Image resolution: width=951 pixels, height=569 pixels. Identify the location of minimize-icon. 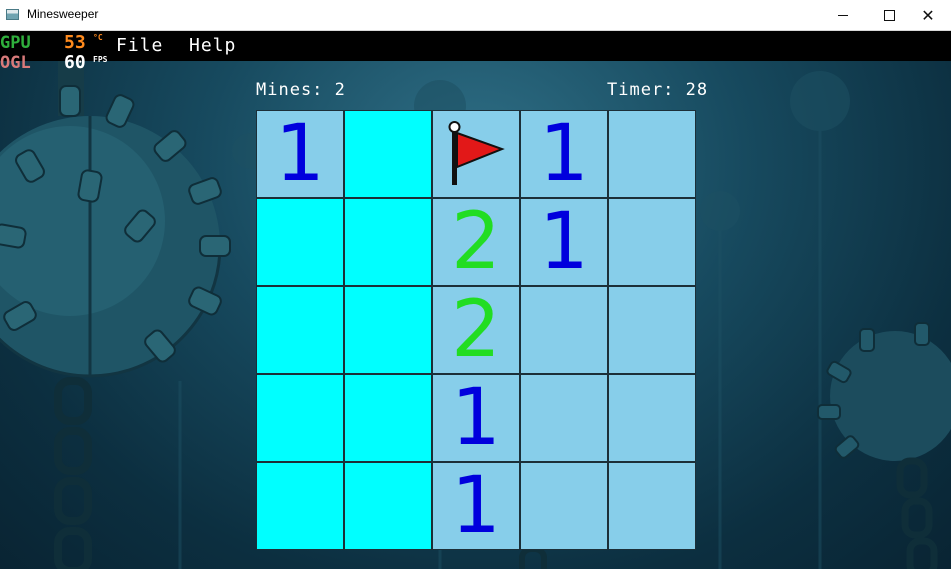
(843, 15).